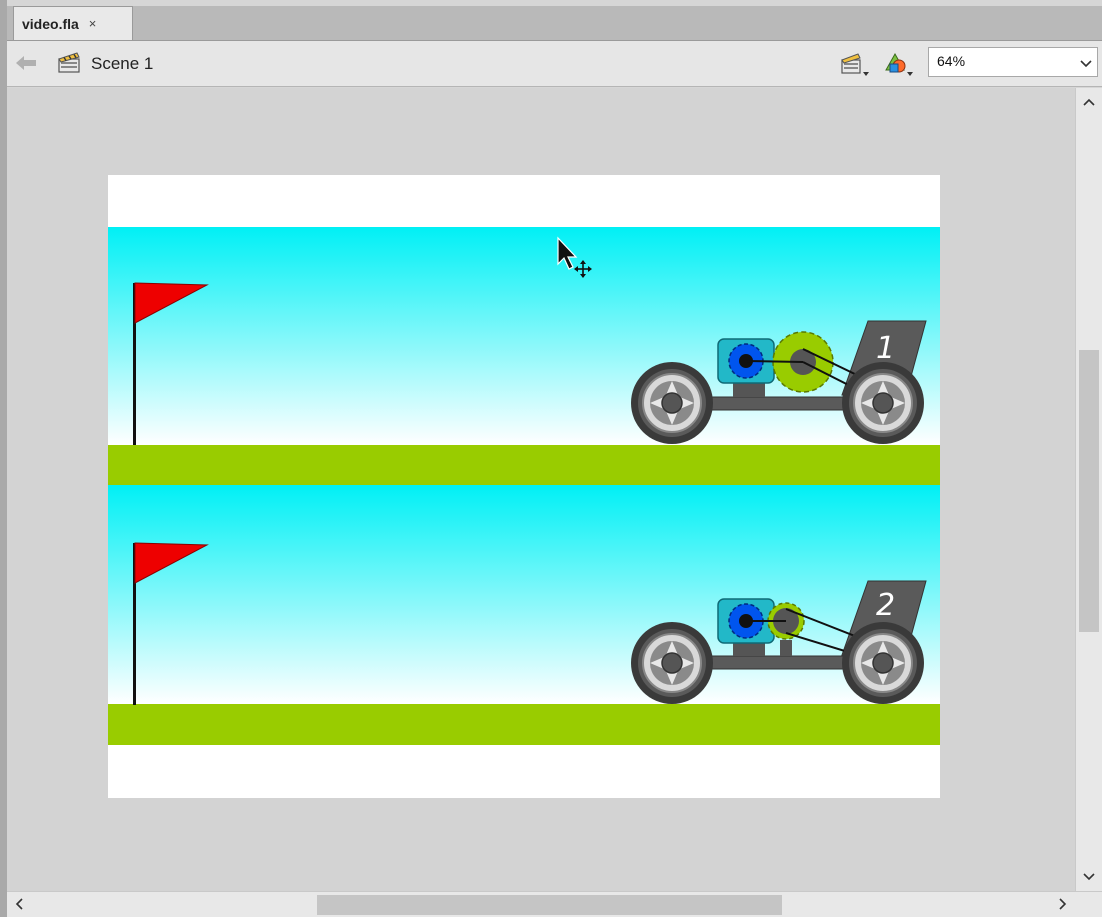  Describe the element at coordinates (1089, 877) in the screenshot. I see `scroll-down-icon` at that location.